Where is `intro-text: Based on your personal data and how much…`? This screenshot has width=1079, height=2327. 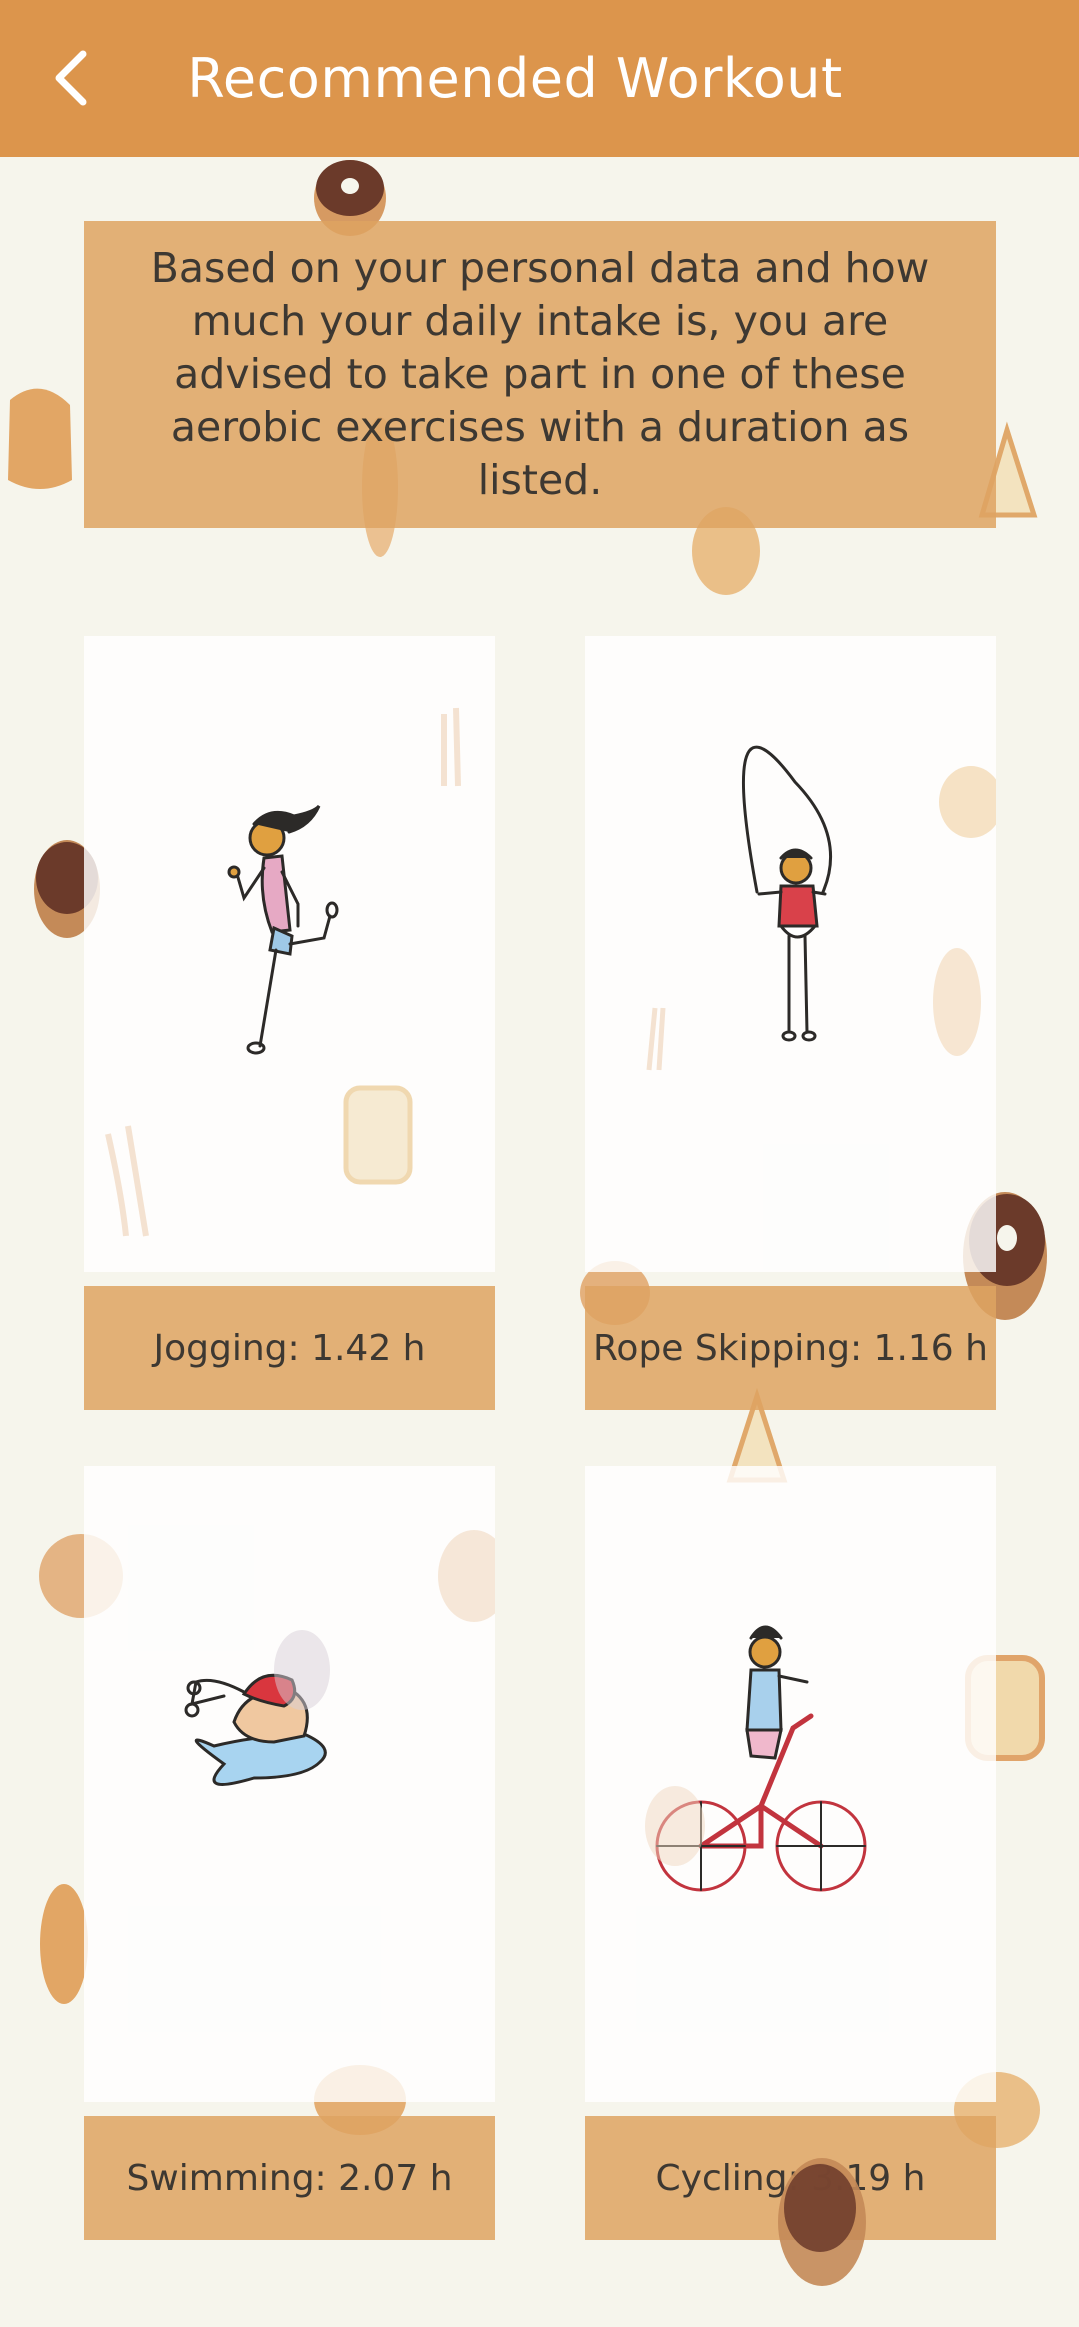
intro-text: Based on your personal data and how much… is located at coordinates (540, 374).